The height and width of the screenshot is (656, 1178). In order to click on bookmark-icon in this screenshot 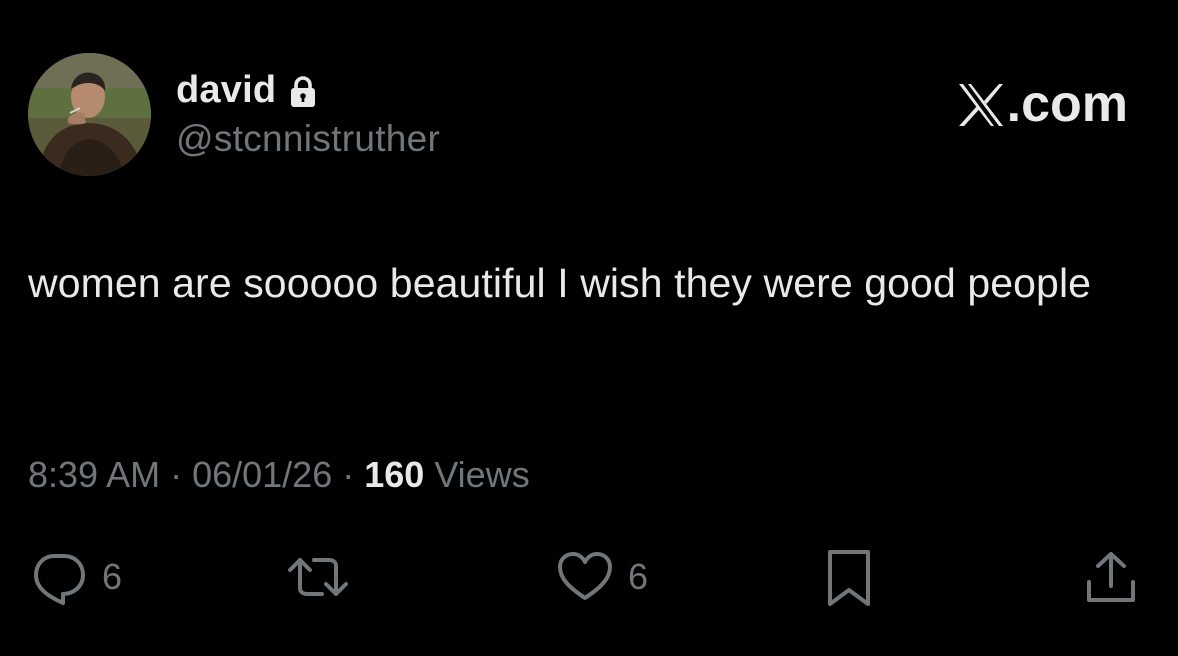, I will do `click(849, 578)`.